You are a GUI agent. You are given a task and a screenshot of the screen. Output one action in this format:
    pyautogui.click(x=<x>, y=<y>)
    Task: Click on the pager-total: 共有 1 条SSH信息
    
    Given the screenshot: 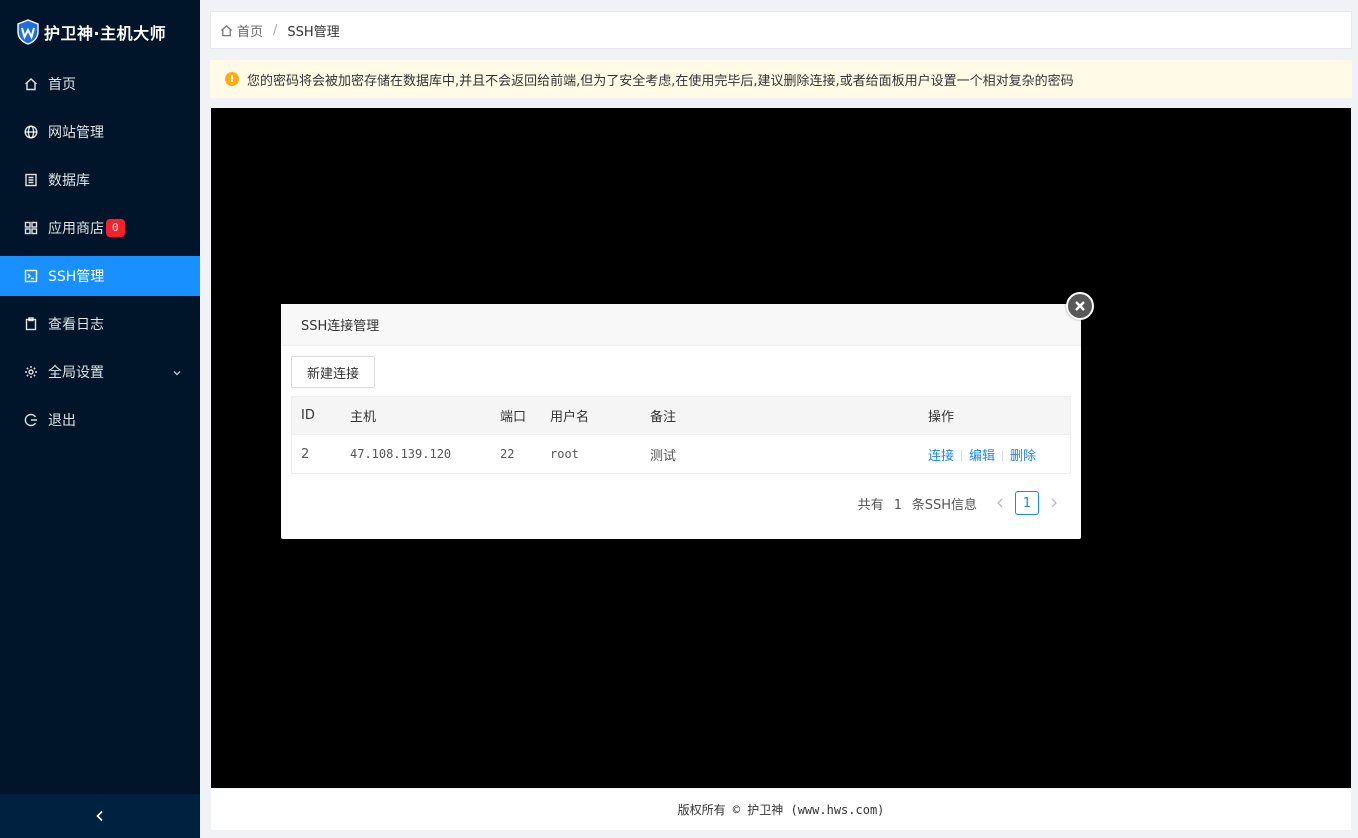 What is the action you would take?
    pyautogui.click(x=917, y=503)
    